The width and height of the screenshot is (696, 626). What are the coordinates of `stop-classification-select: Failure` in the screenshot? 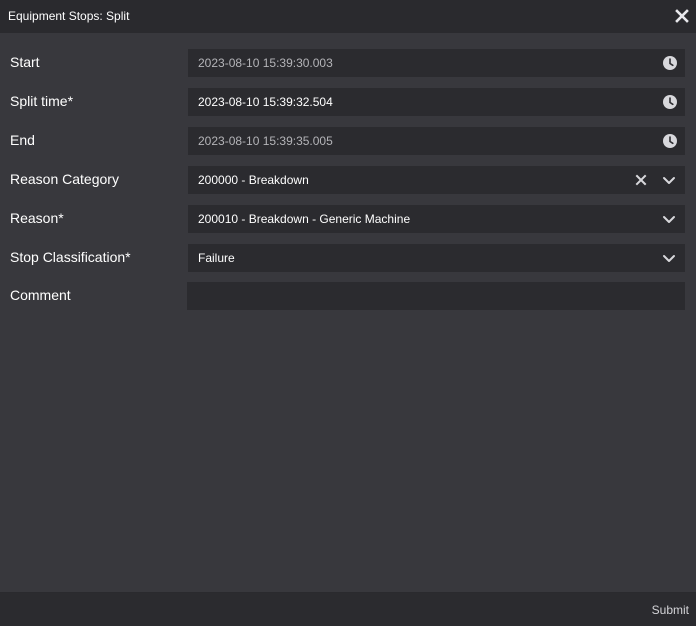 It's located at (436, 258).